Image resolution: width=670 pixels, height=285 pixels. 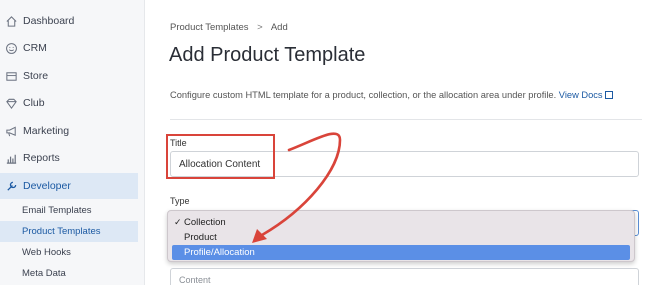 What do you see at coordinates (267, 55) in the screenshot?
I see `page-title: Add Product Template` at bounding box center [267, 55].